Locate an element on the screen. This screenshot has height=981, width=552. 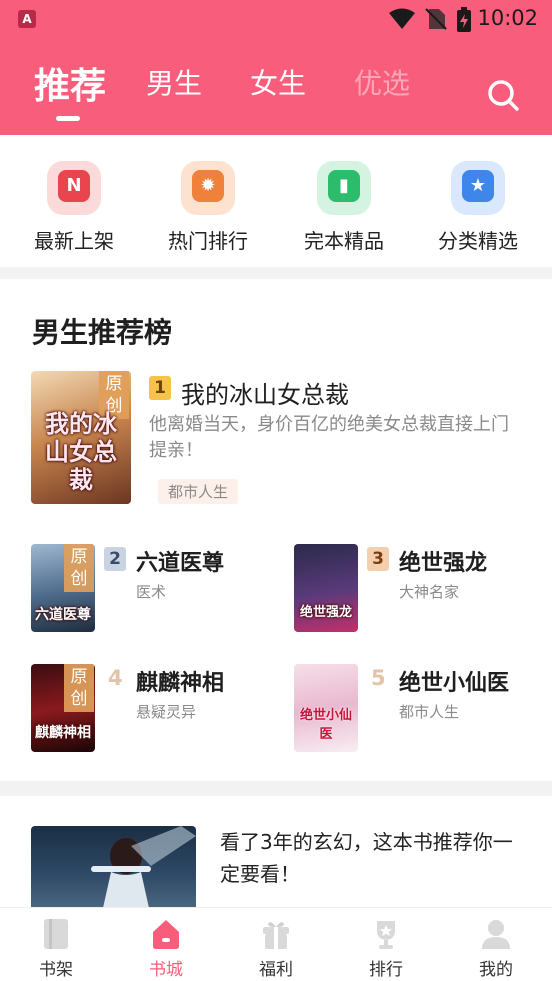
category-tabs: 推荐 男生 女生 优选 is located at coordinates (276, 94).